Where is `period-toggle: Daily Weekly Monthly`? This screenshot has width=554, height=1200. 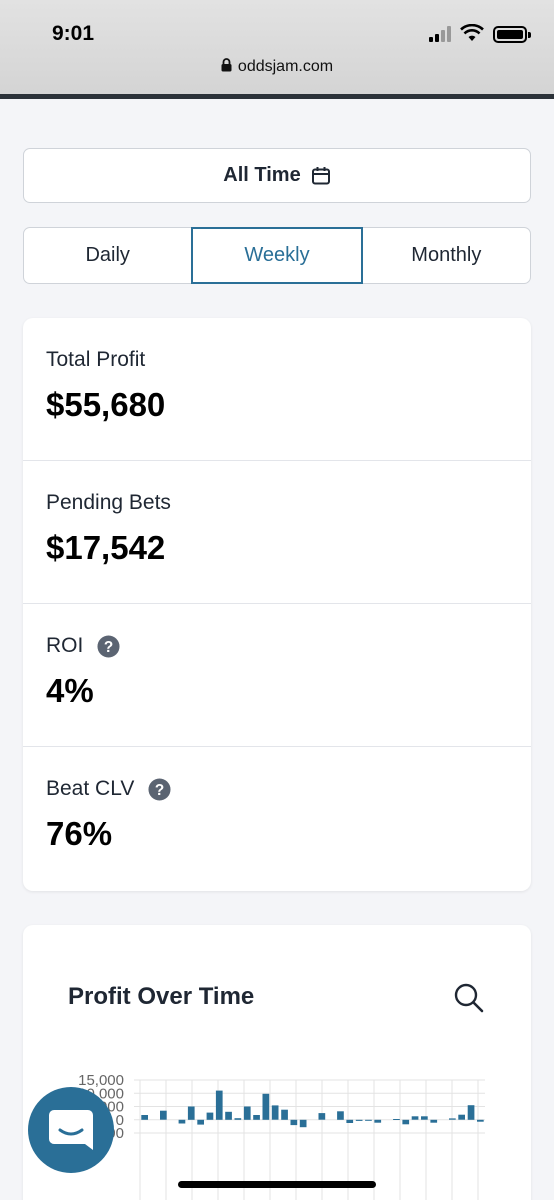 period-toggle: Daily Weekly Monthly is located at coordinates (277, 255).